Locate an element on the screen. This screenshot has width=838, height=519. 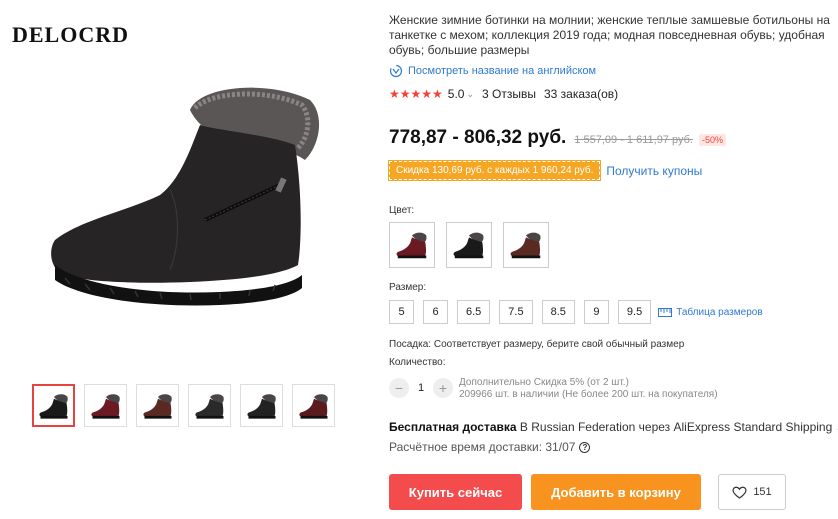
wishlist-button: 151 is located at coordinates (752, 492).